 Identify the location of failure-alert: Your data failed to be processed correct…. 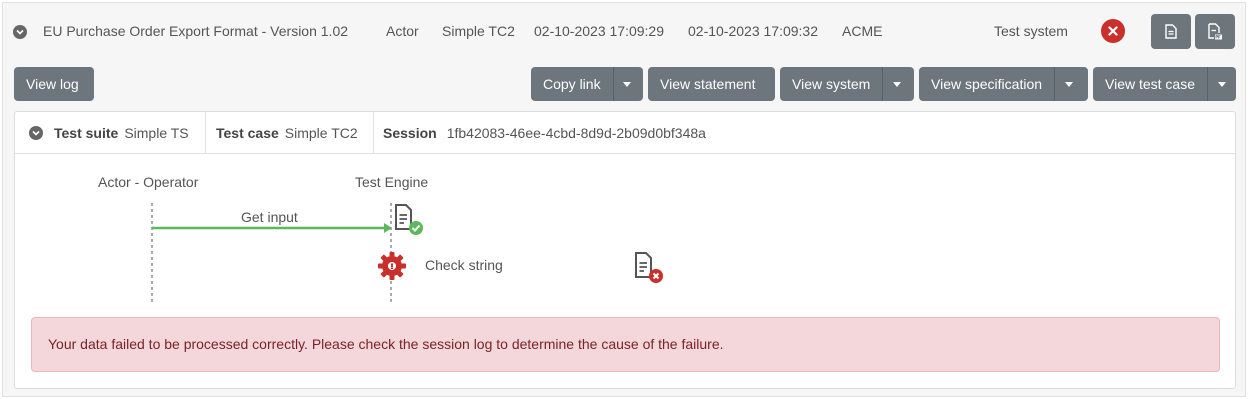
(625, 344).